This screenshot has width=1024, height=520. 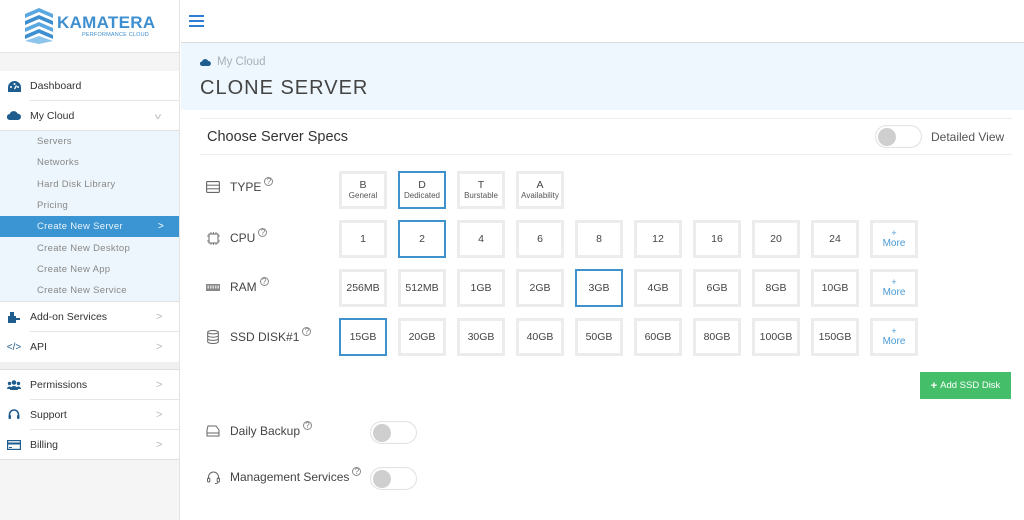 I want to click on type-option-dedicated: D Dedicated, so click(x=422, y=190).